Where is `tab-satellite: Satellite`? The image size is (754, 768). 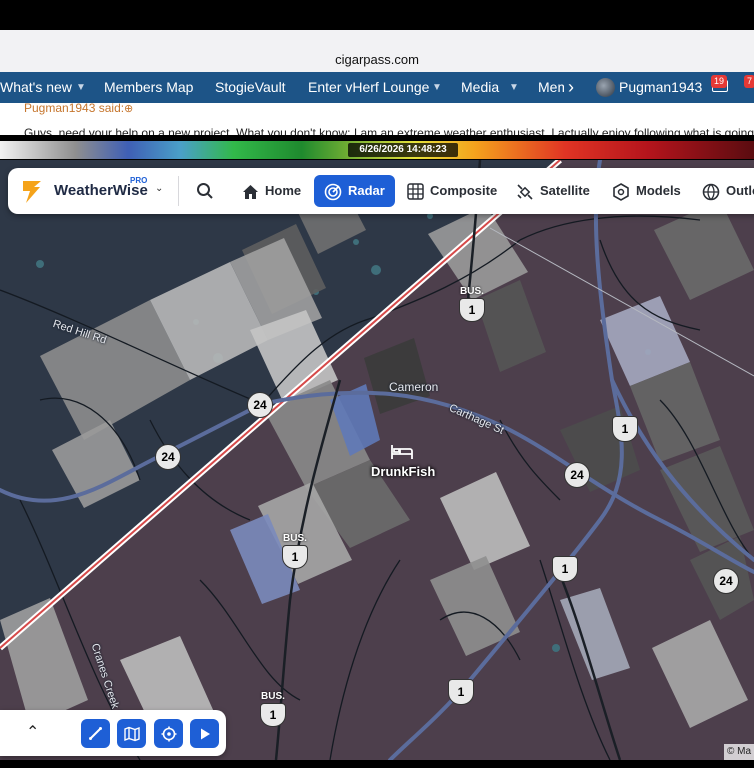
tab-satellite: Satellite is located at coordinates (553, 191).